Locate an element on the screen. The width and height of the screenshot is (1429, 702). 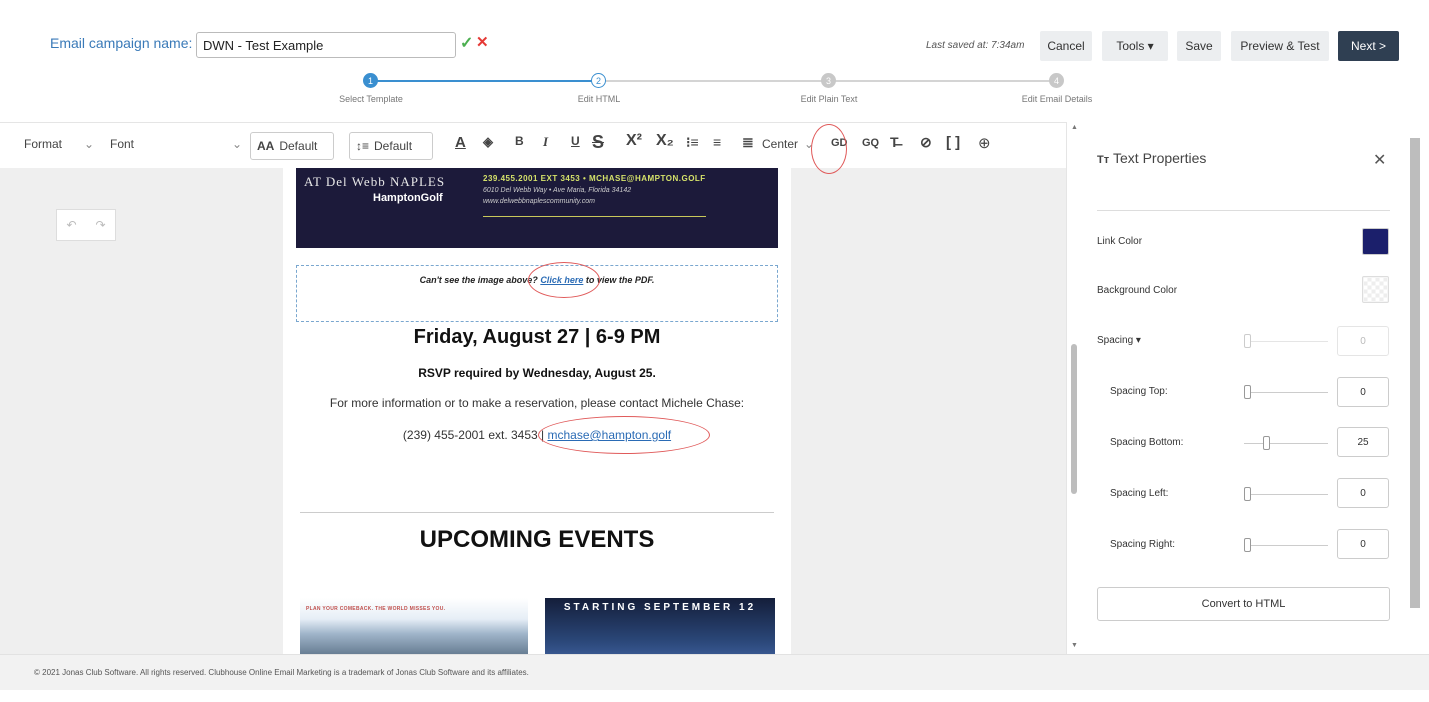
horizontal-scrollbar is located at coordinates (714, 696).